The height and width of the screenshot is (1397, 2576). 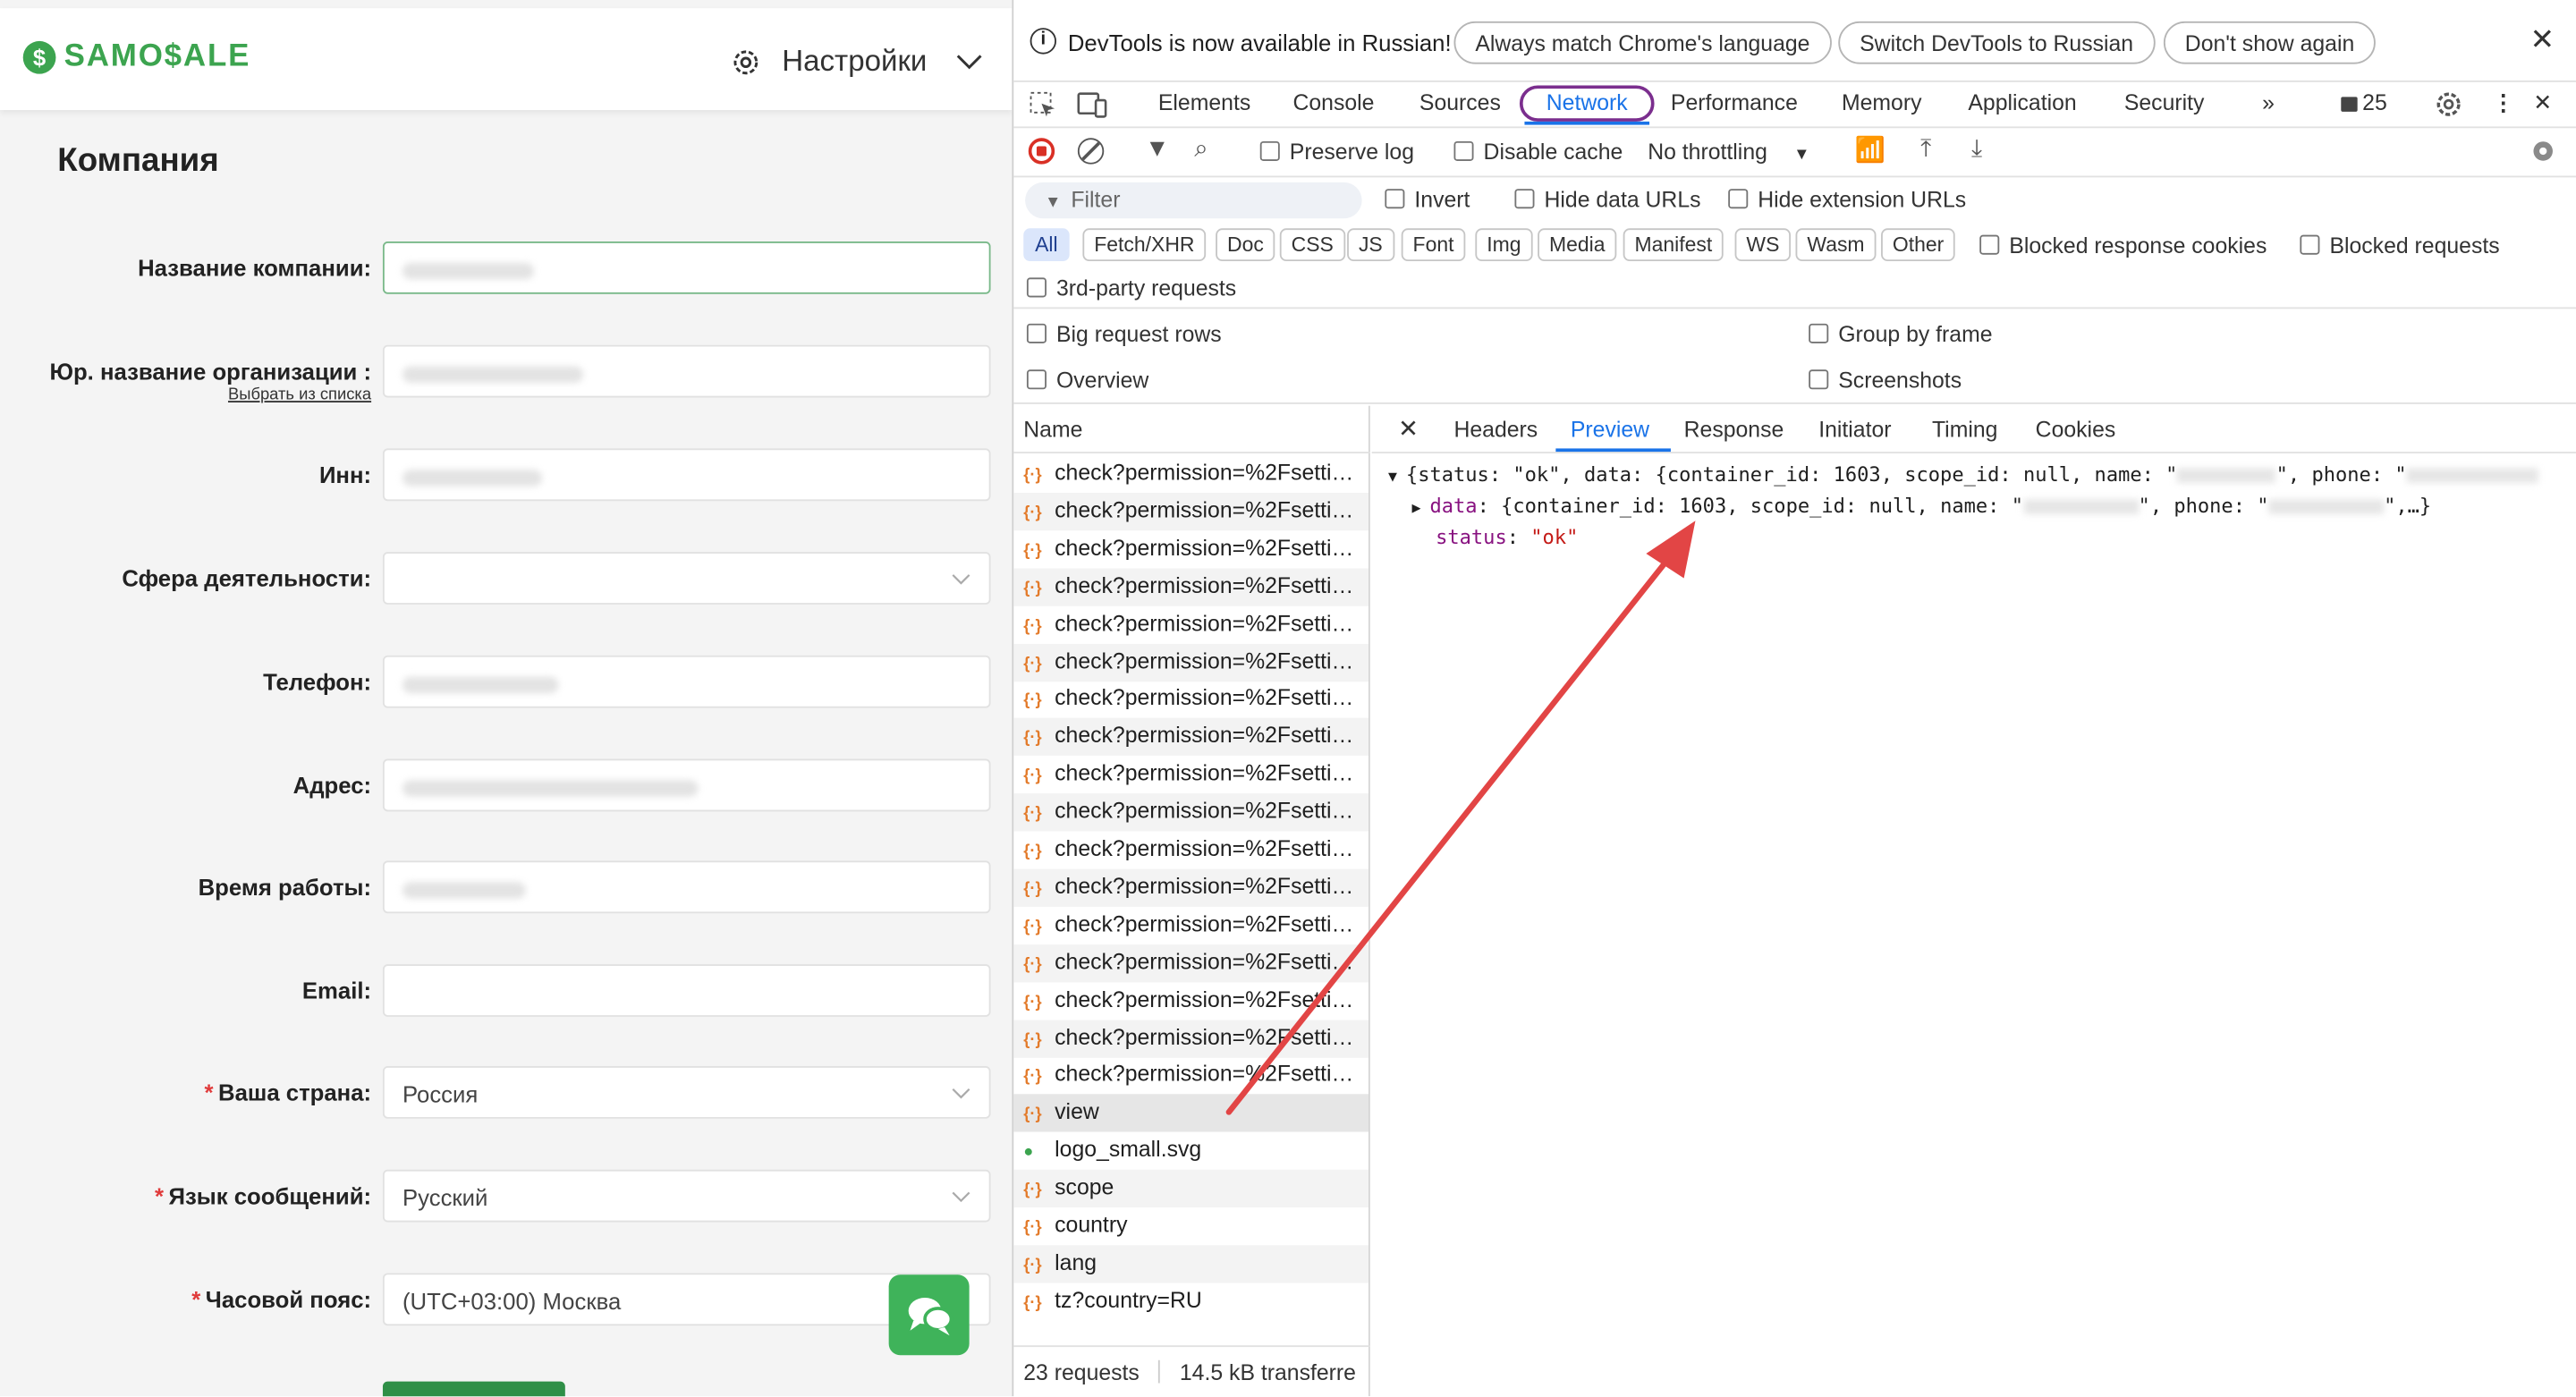 I want to click on blocked-requests-checkbox: Blocked requests, so click(x=2400, y=245).